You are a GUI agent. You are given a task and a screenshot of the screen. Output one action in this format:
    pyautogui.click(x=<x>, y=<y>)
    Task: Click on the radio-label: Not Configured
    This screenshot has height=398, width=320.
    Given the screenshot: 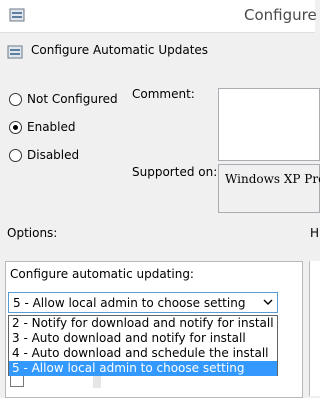 What is the action you would take?
    pyautogui.click(x=72, y=99)
    